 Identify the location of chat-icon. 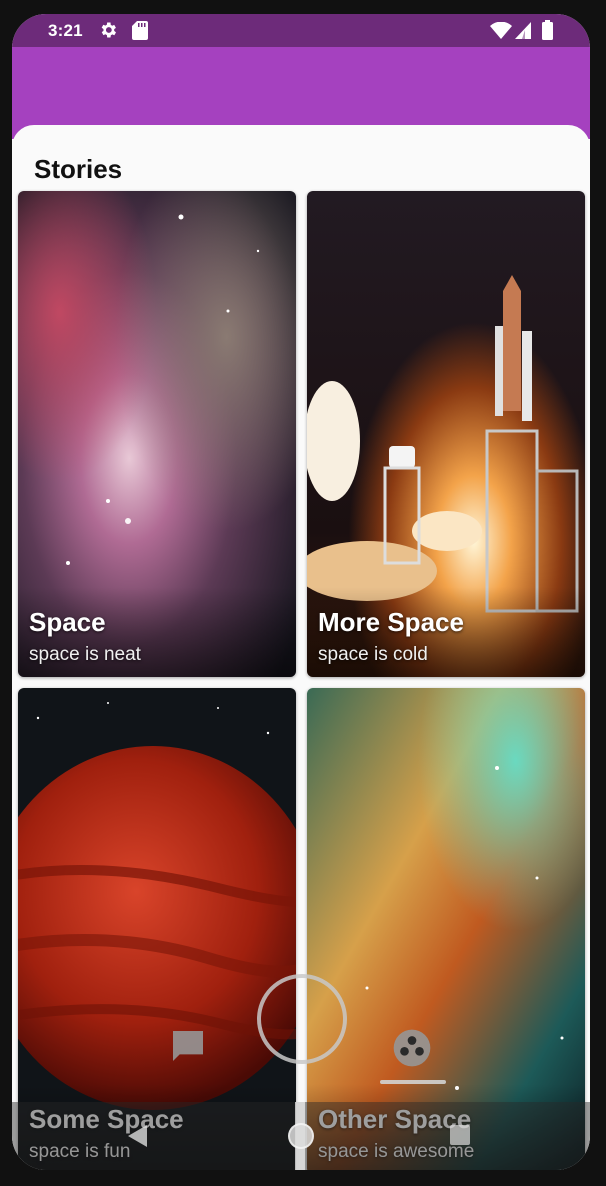
(188, 1046).